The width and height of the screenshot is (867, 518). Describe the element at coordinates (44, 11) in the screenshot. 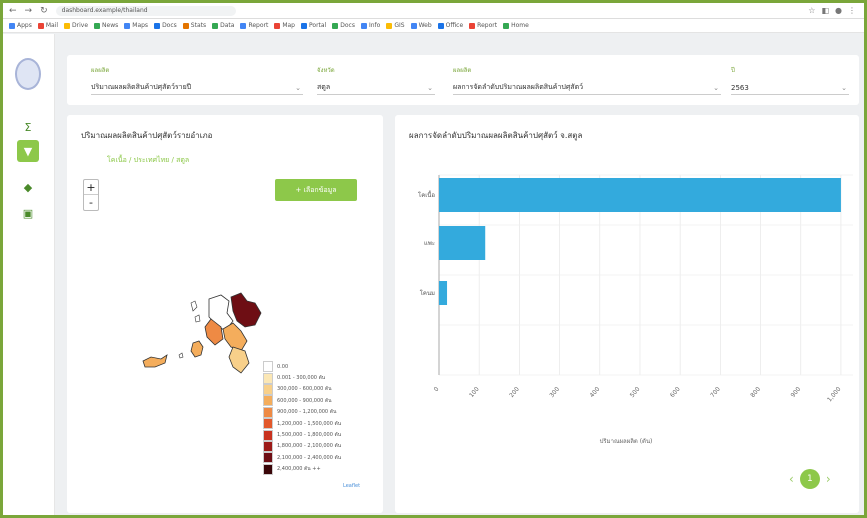

I see `reload-icon: ↻` at that location.